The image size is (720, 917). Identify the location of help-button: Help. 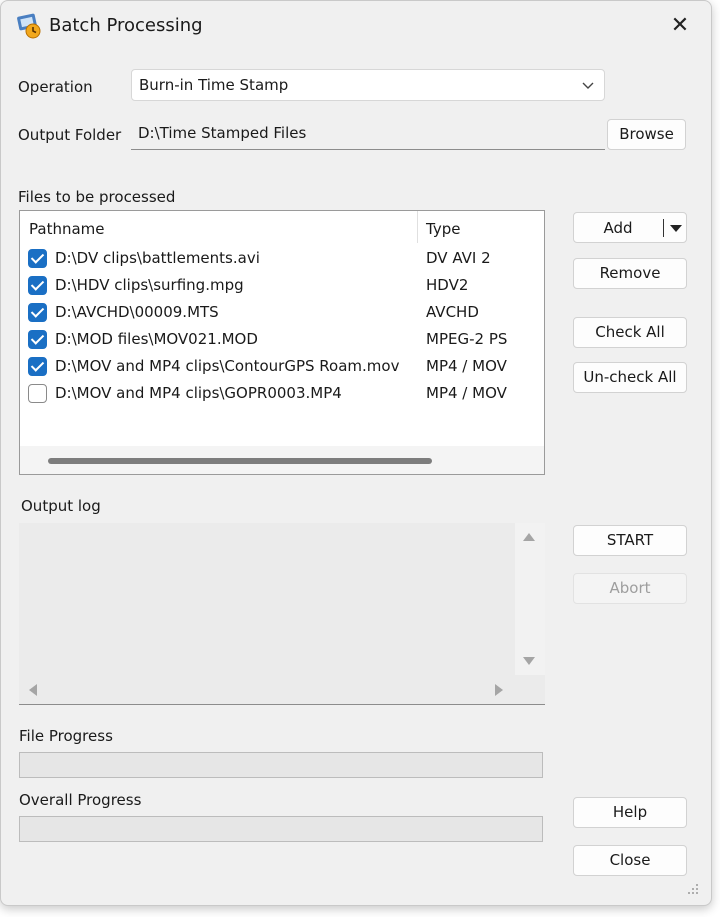
(630, 812).